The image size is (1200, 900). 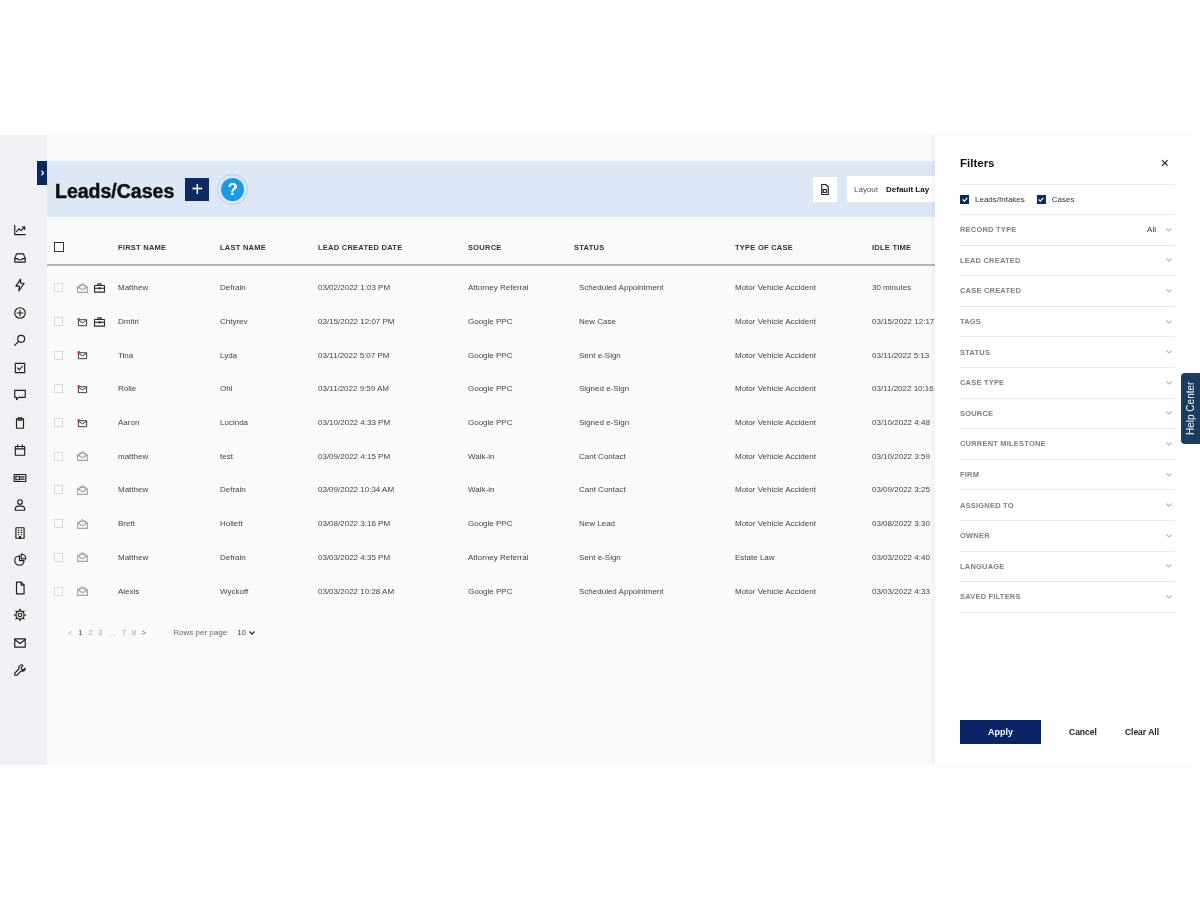 I want to click on table-cell: 03/15/2022 12:07 PM, so click(x=356, y=322).